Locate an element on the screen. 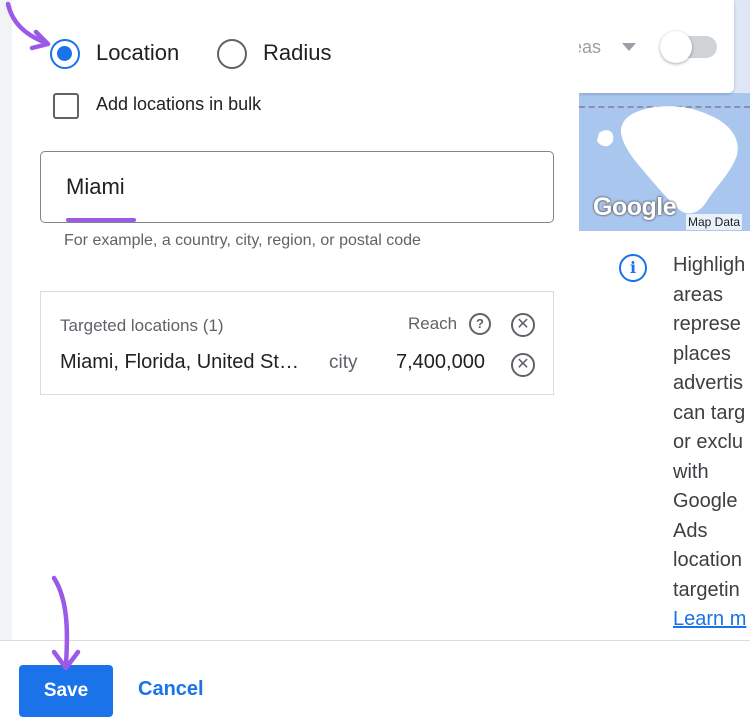 This screenshot has height=726, width=750. remove-all-close-icon: ✕ is located at coordinates (523, 325).